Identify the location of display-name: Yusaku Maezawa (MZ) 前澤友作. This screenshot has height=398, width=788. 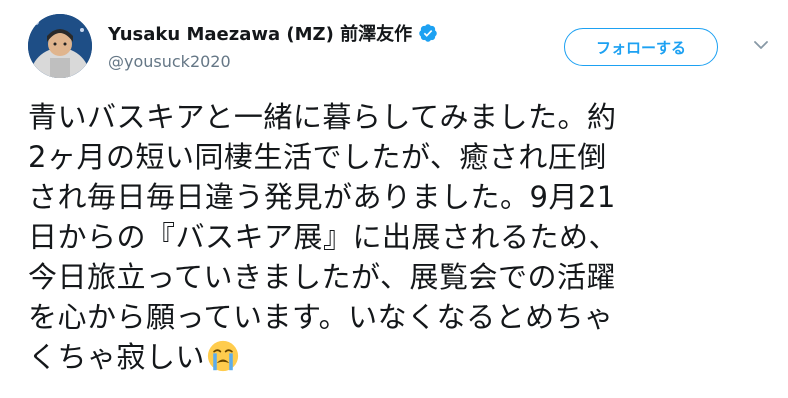
(260, 33).